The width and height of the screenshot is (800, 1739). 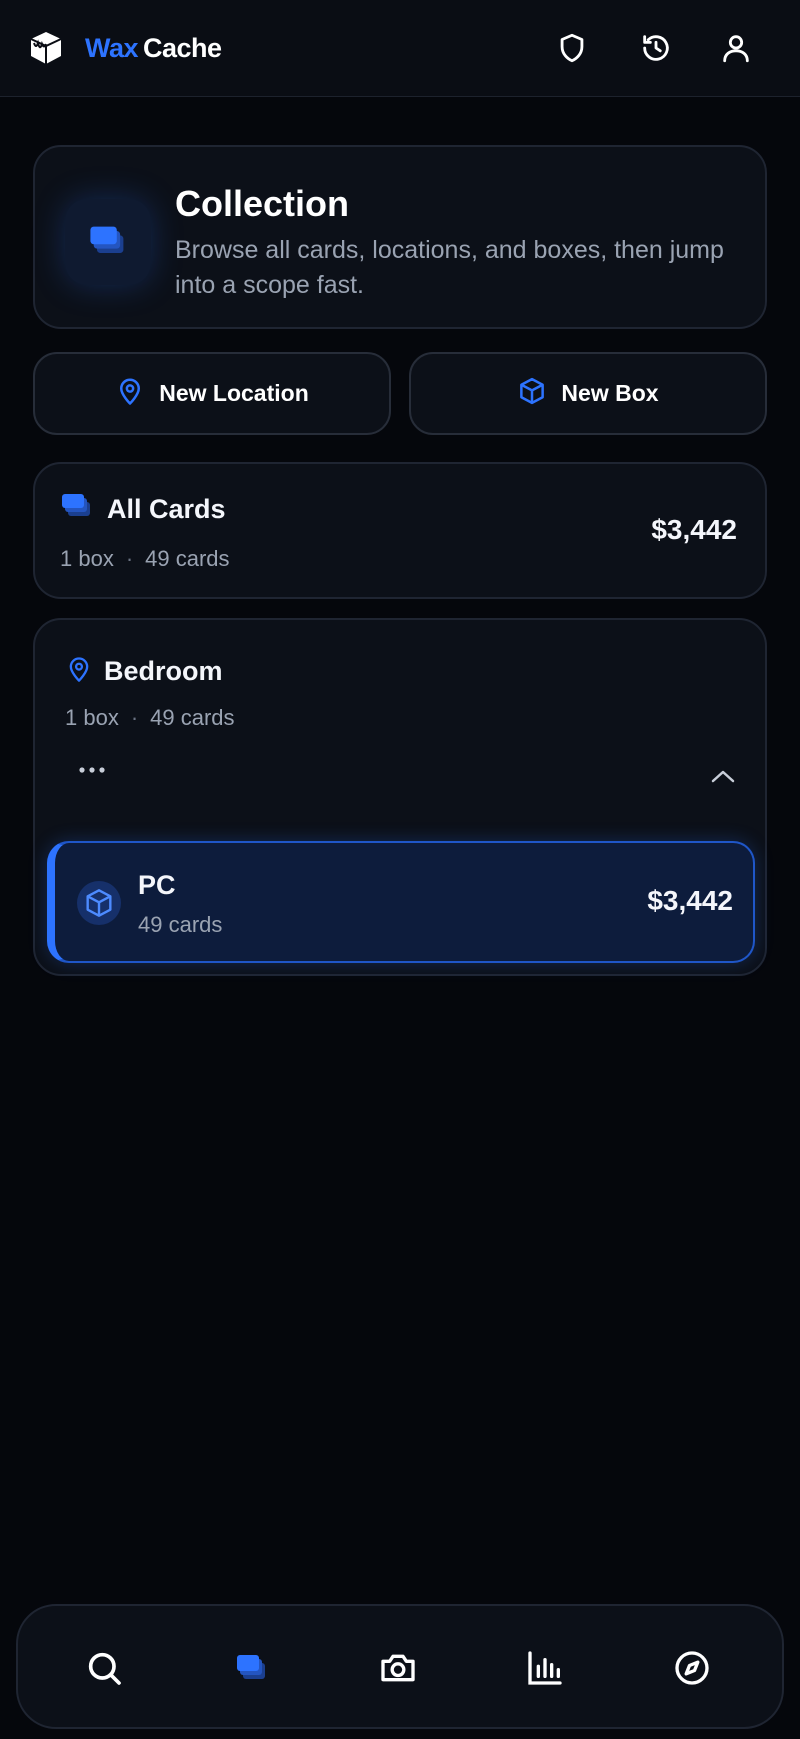 I want to click on all-cards-card: All Cards 1 box · 49 cards $3,442, so click(x=400, y=530).